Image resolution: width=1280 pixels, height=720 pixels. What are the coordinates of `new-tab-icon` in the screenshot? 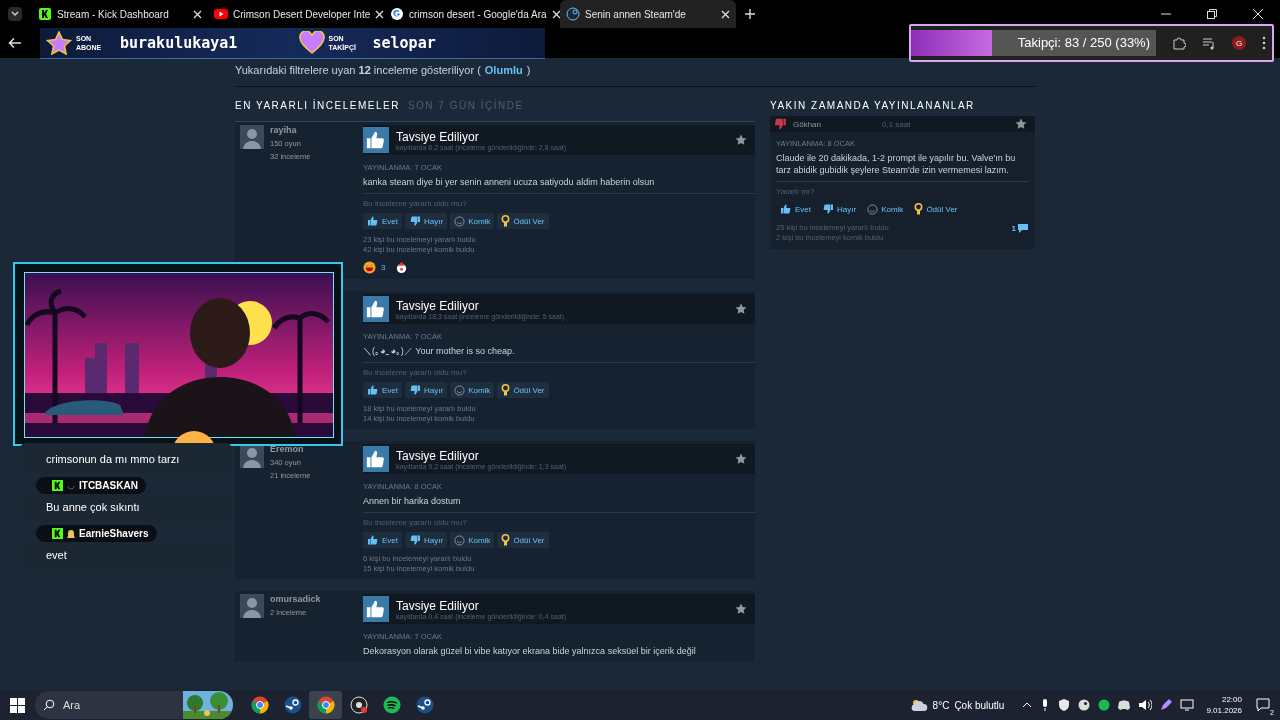 It's located at (750, 14).